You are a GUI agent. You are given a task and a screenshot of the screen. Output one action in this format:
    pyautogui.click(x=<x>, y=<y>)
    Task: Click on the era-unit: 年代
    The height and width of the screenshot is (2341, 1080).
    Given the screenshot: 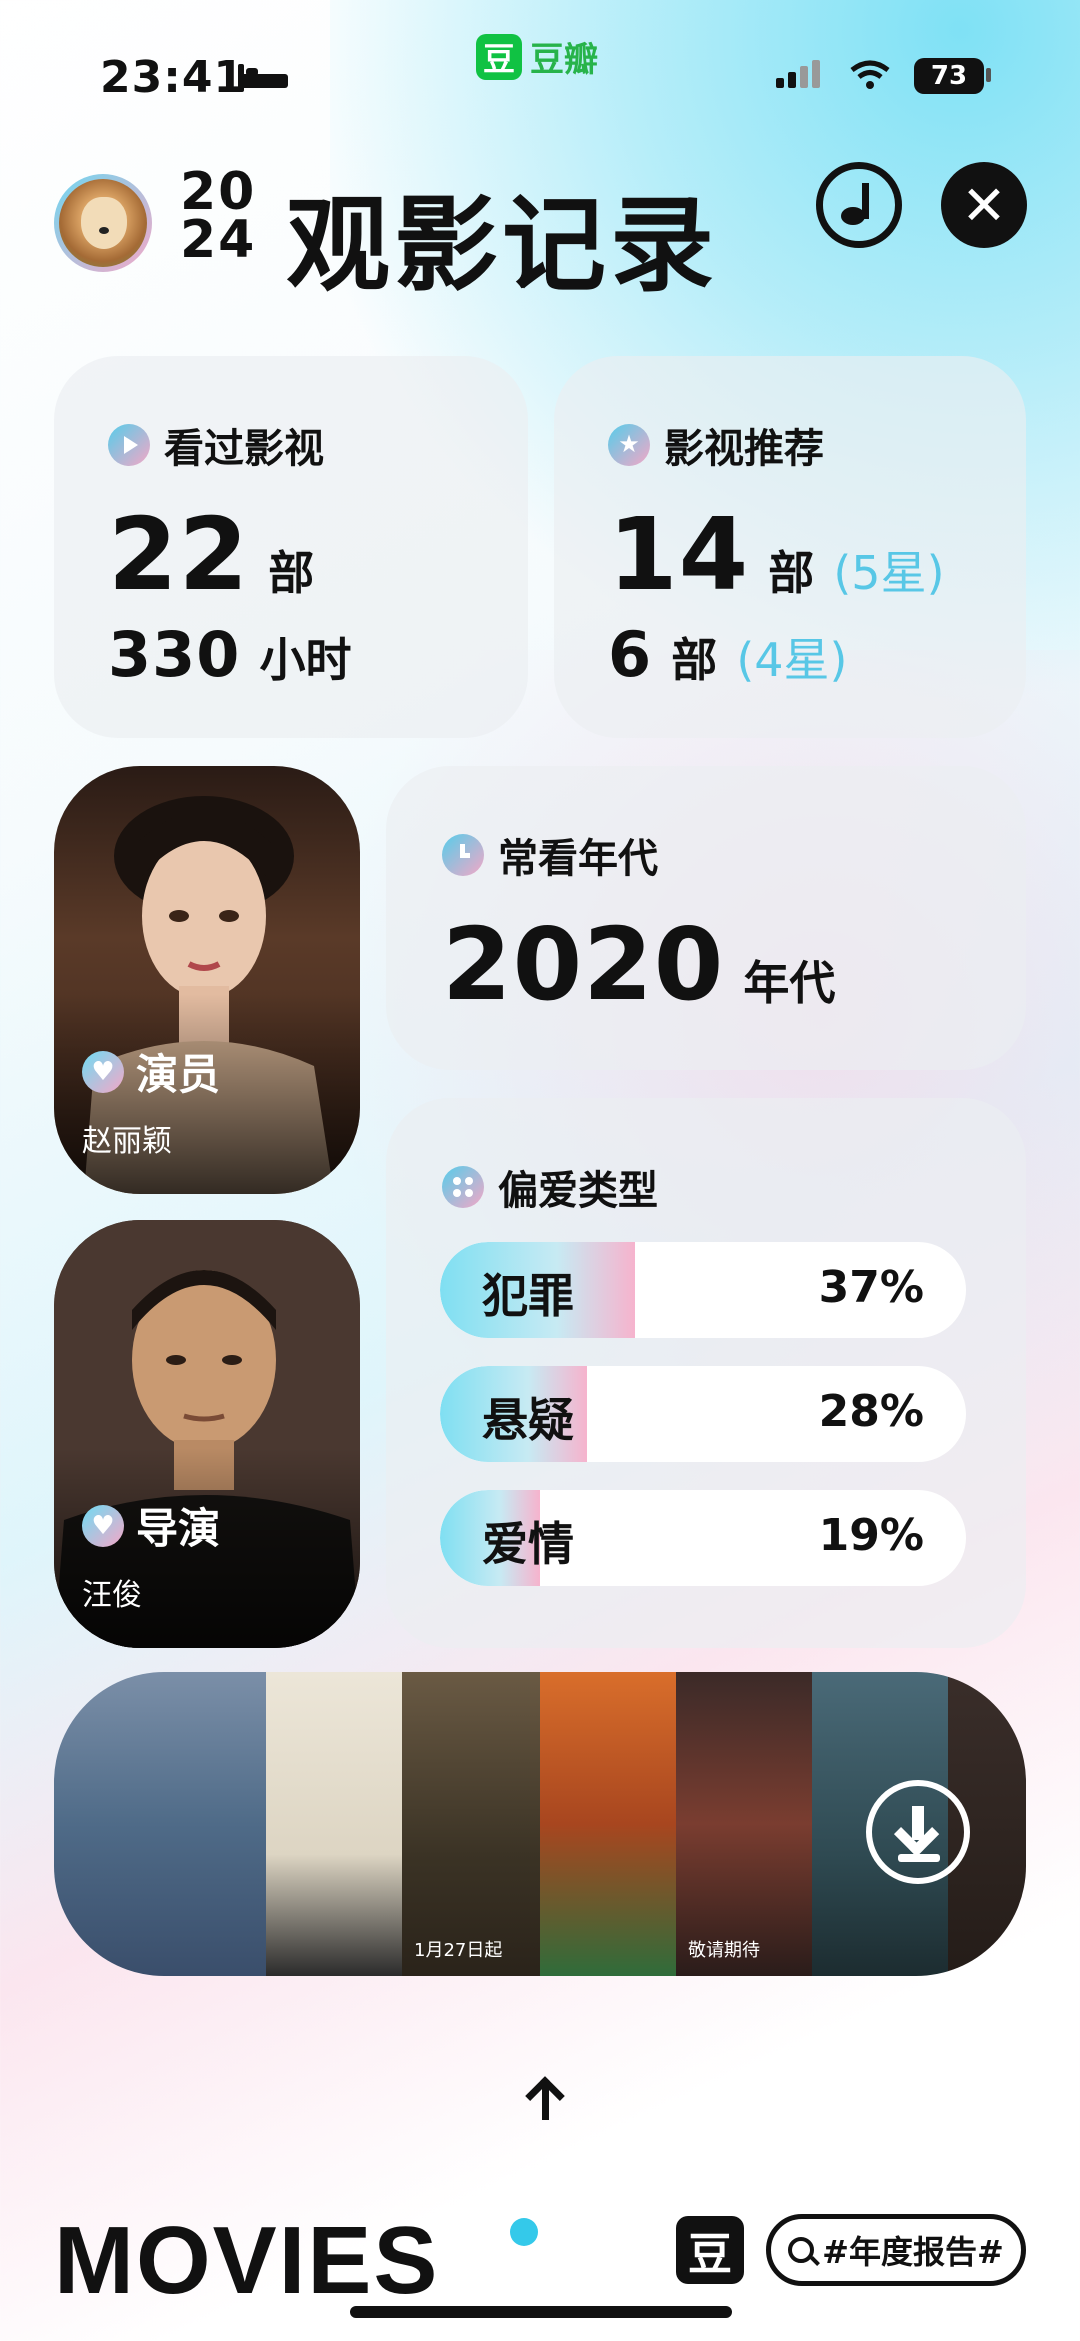 What is the action you would take?
    pyautogui.click(x=789, y=983)
    